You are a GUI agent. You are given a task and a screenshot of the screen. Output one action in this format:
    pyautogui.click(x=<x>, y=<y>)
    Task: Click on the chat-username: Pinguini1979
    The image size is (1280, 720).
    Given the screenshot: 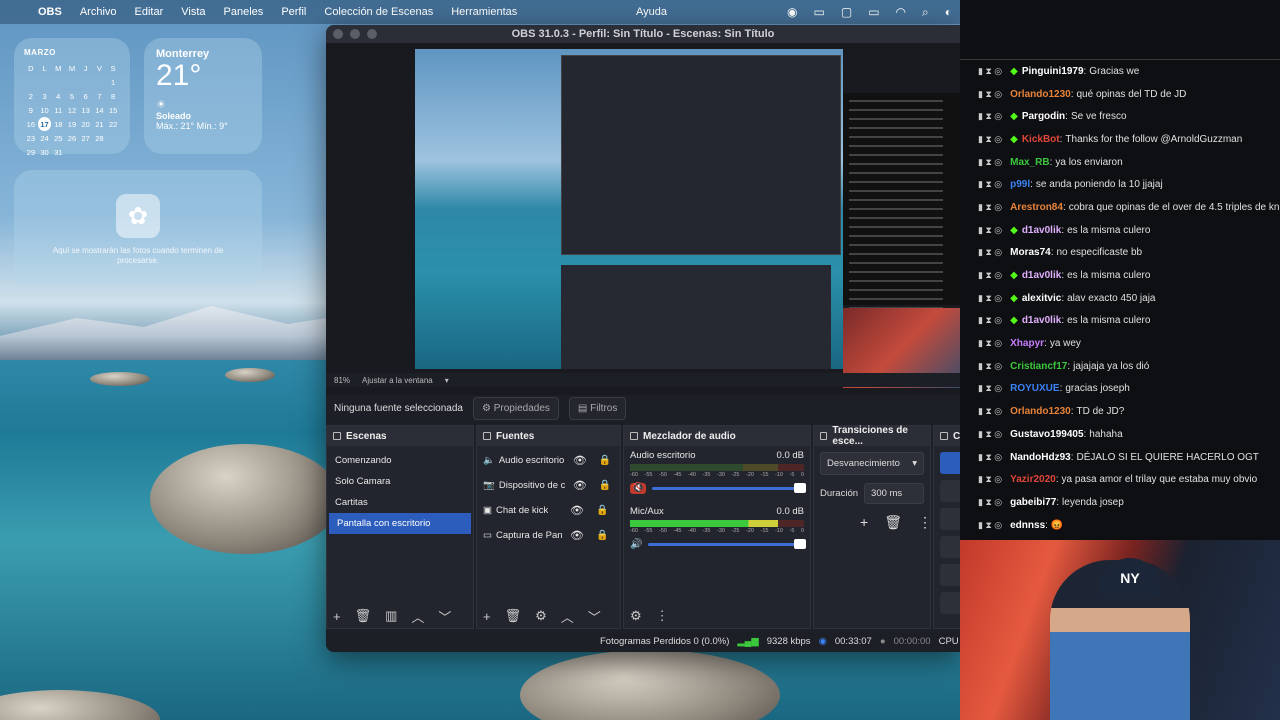 What is the action you would take?
    pyautogui.click(x=1053, y=71)
    